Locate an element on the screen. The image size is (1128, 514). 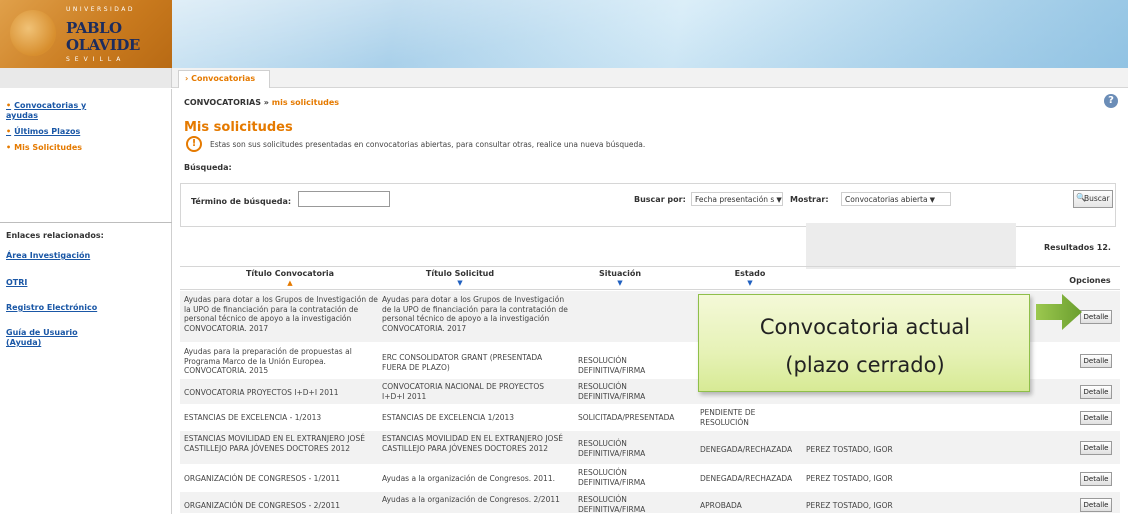
related-link-otri: OTRI is located at coordinates (16, 283).